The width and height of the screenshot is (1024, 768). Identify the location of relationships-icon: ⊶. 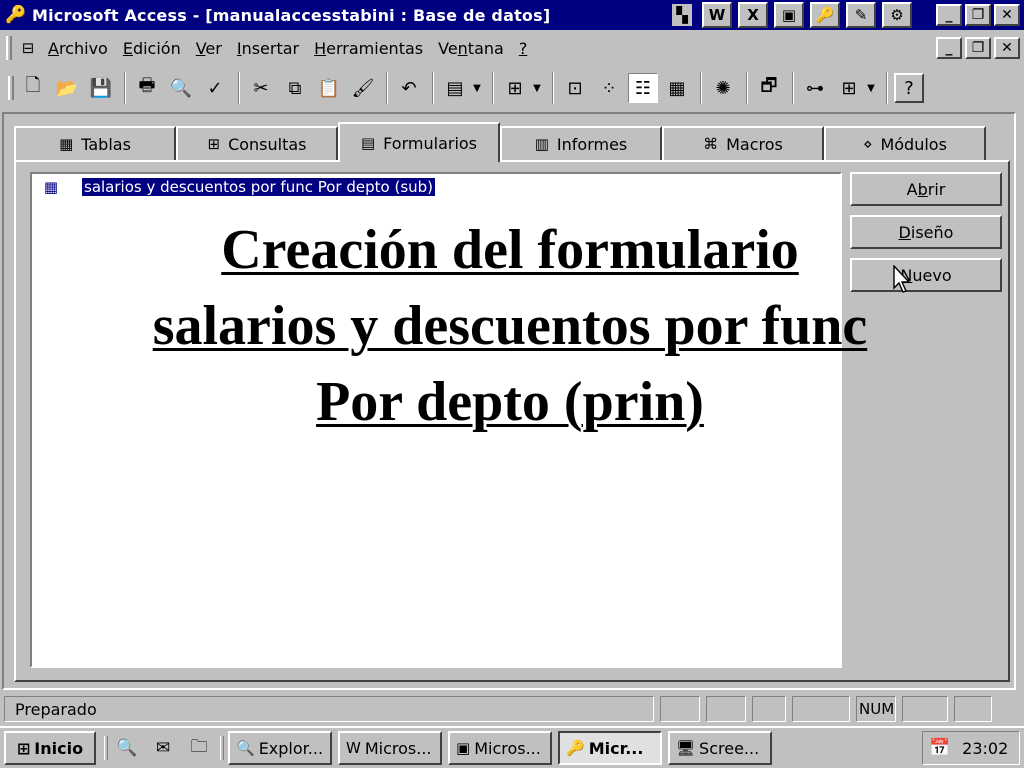
(815, 88).